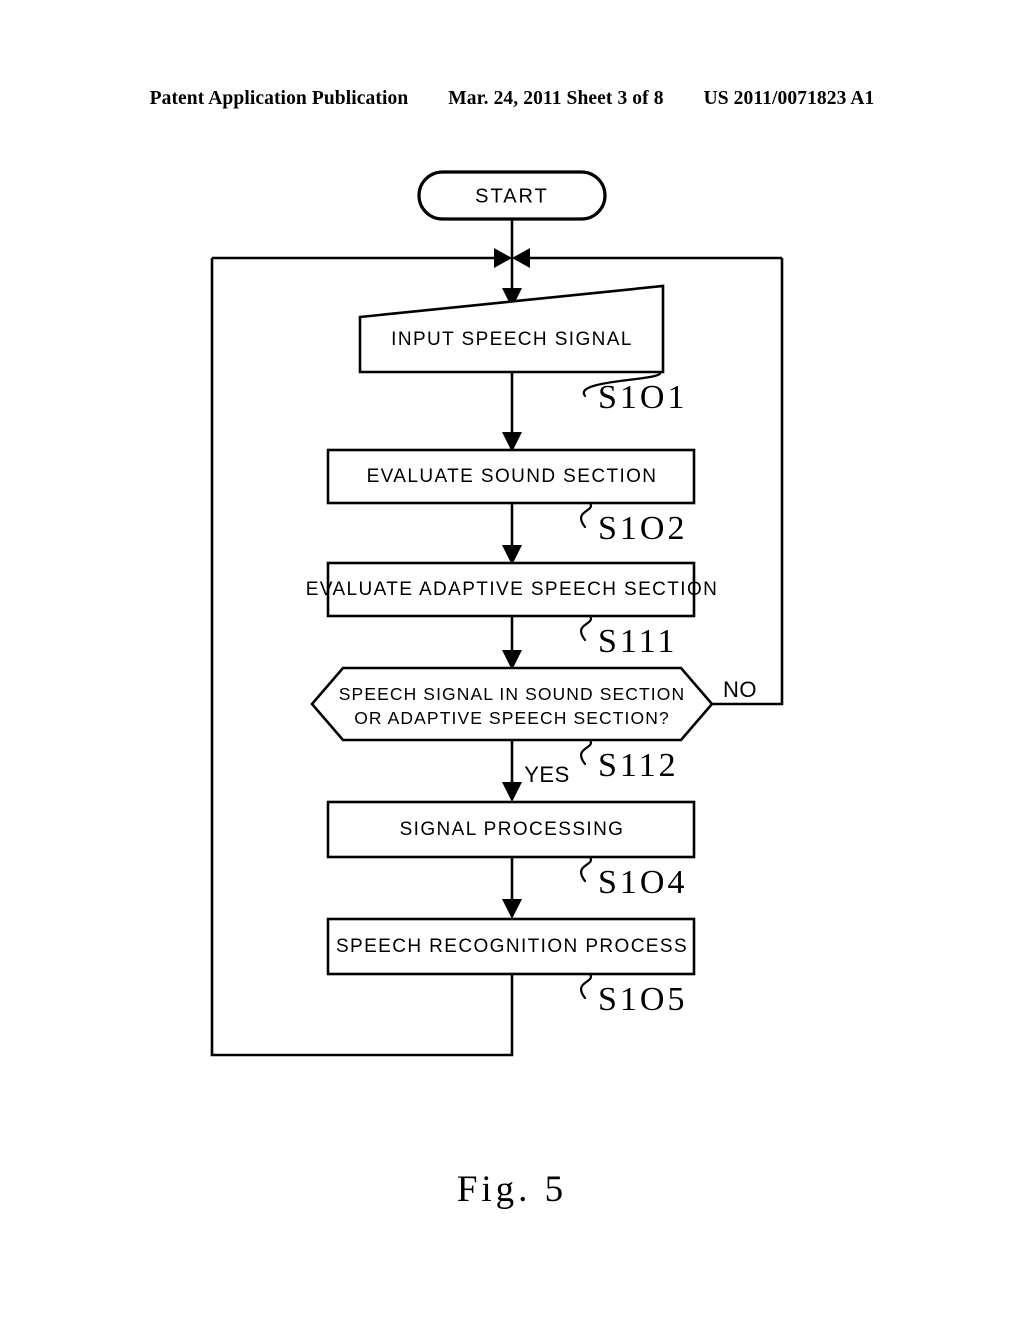  I want to click on s102-node-label: EVALUATE SOUND SECTION, so click(512, 476).